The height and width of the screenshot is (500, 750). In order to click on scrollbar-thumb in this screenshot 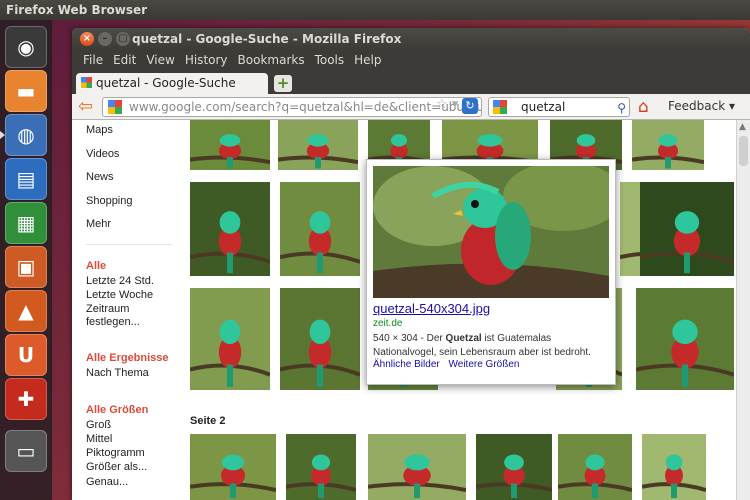, I will do `click(743, 151)`.